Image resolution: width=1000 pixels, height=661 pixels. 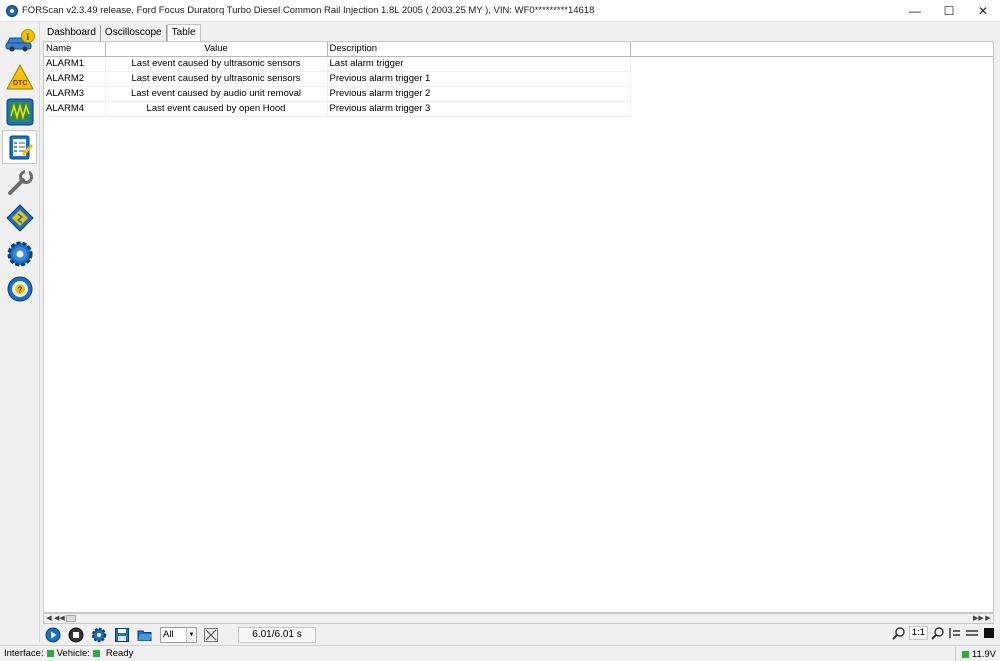 I want to click on start-button, so click(x=53, y=635).